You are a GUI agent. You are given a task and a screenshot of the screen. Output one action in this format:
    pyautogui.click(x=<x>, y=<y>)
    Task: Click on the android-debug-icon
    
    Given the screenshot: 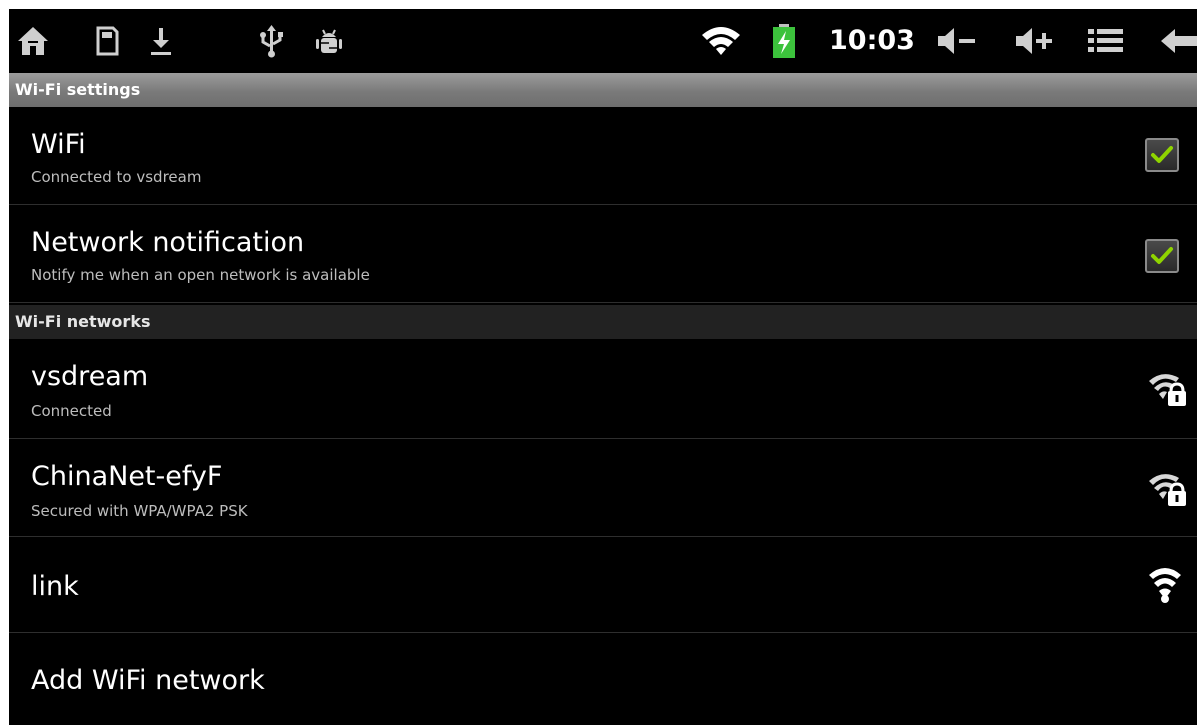 What is the action you would take?
    pyautogui.click(x=329, y=41)
    